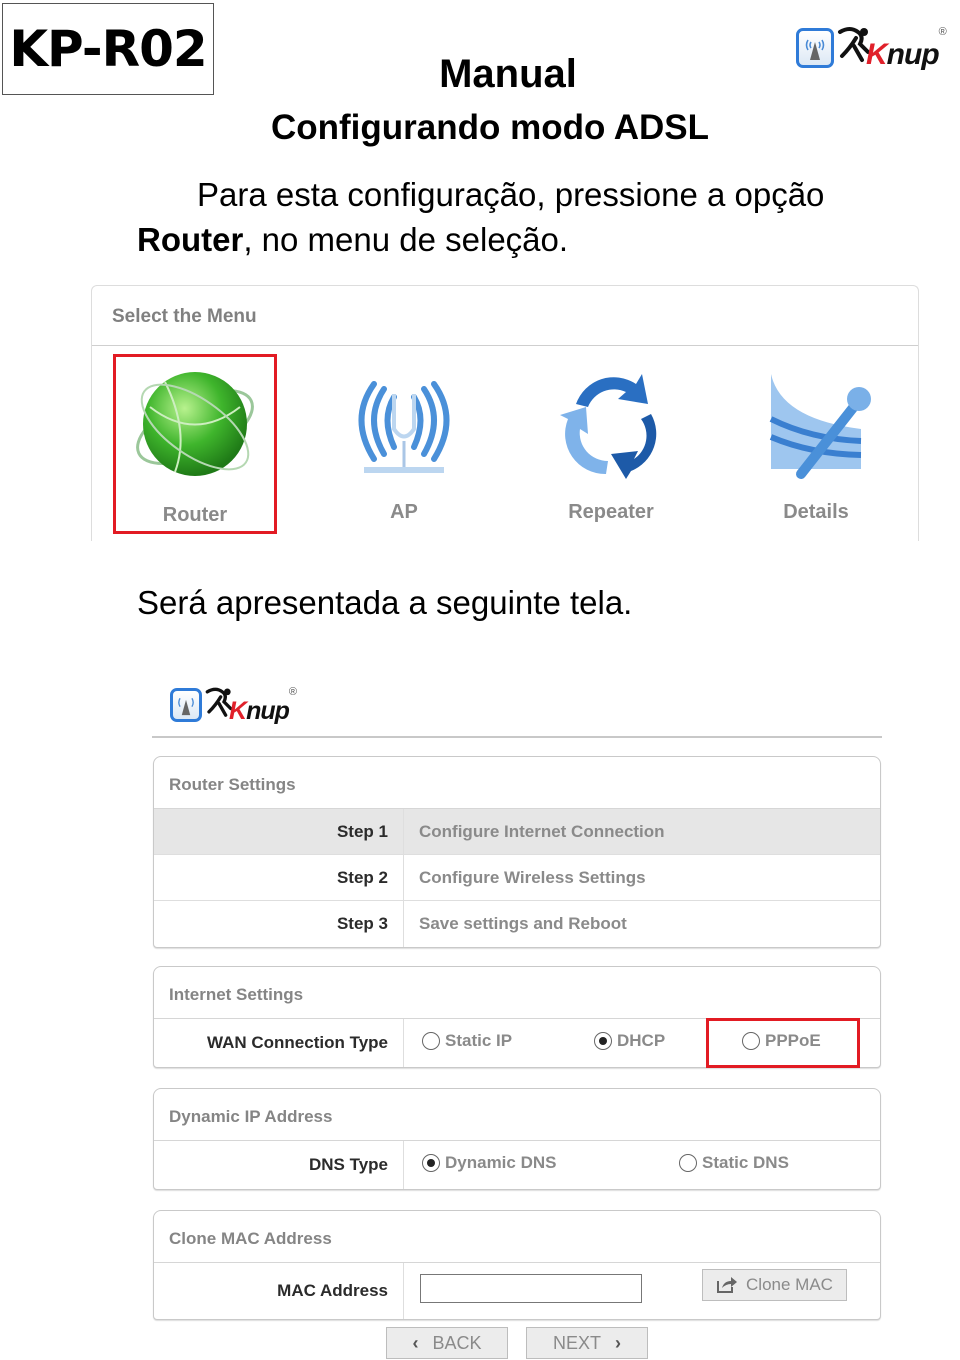 Image resolution: width=960 pixels, height=1360 pixels. I want to click on select-menu-heading: Select the Menu, so click(505, 316).